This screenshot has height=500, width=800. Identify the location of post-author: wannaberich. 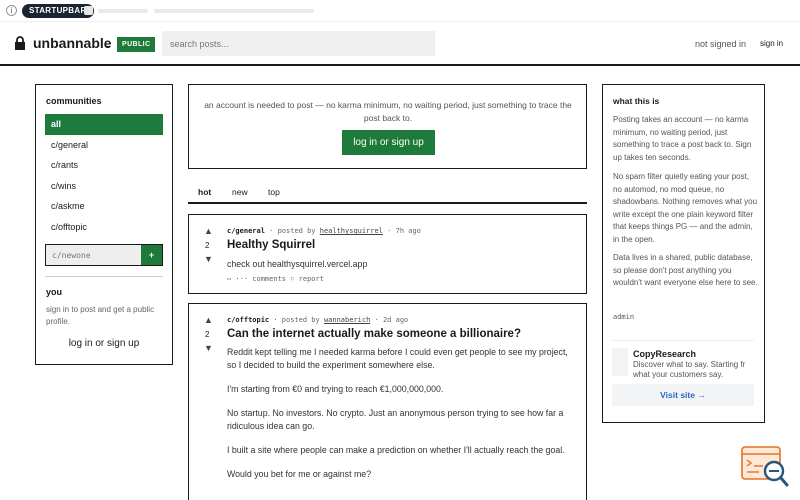
(347, 320).